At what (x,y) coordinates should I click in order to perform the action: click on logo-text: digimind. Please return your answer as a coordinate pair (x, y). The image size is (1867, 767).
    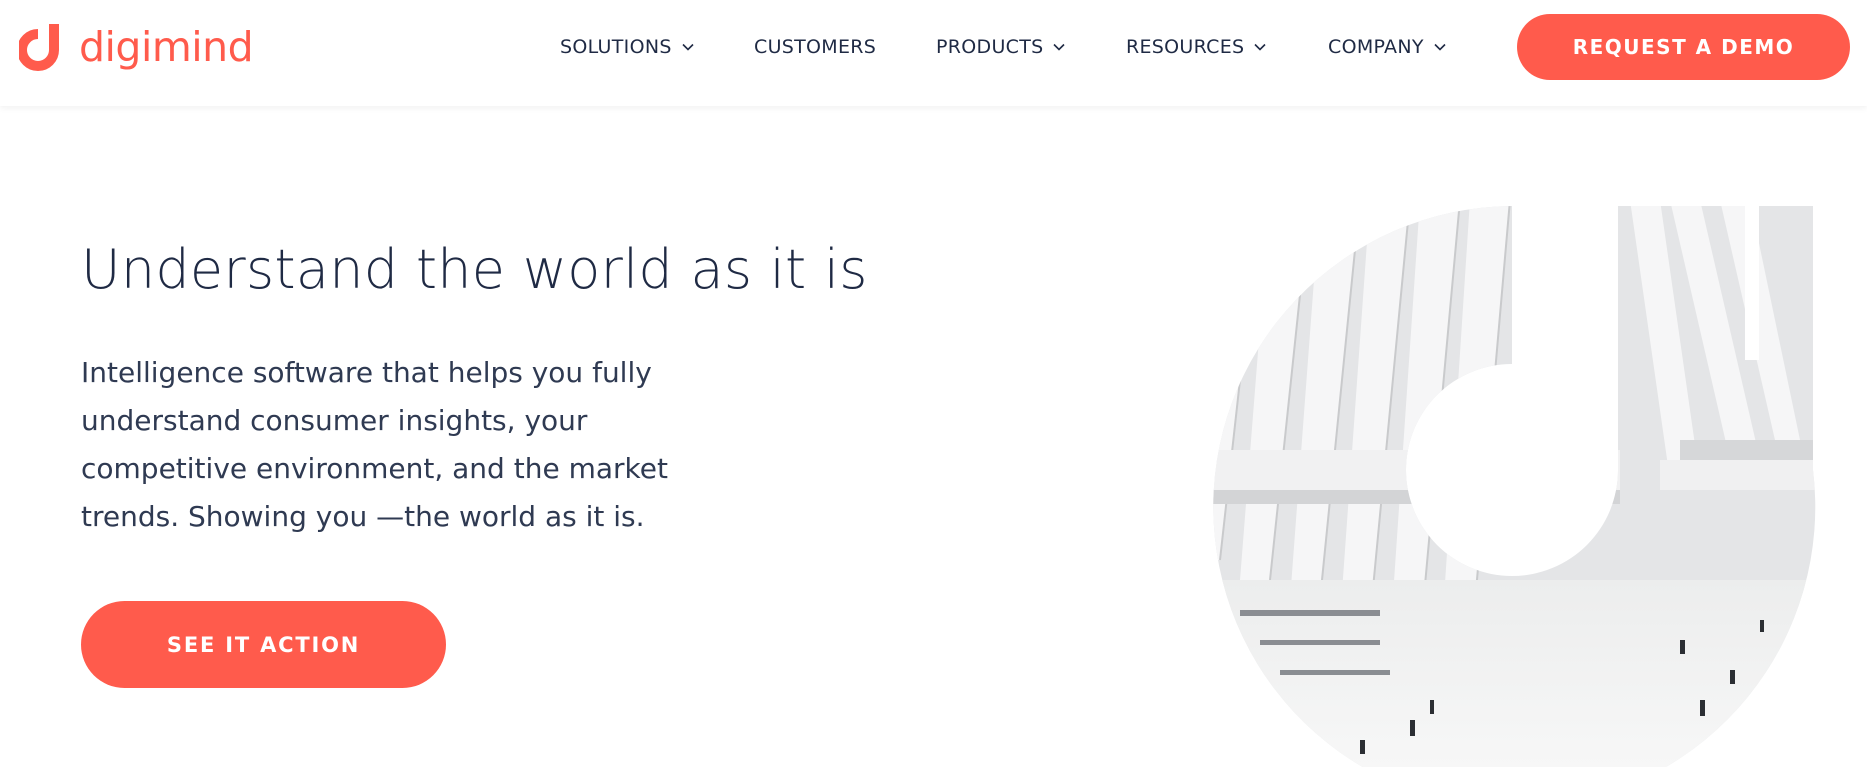
    Looking at the image, I should click on (166, 46).